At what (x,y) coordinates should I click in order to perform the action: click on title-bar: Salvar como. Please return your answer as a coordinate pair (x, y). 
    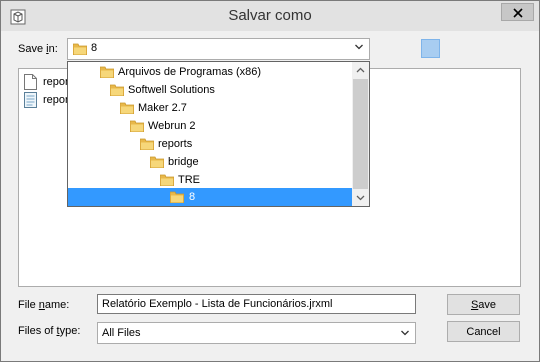
    Looking at the image, I should click on (270, 16).